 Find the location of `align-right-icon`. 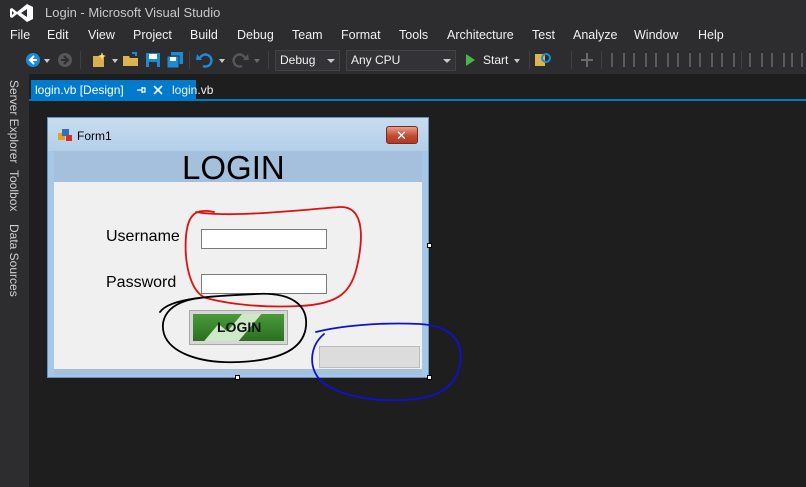

align-right-icon is located at coordinates (662, 60).